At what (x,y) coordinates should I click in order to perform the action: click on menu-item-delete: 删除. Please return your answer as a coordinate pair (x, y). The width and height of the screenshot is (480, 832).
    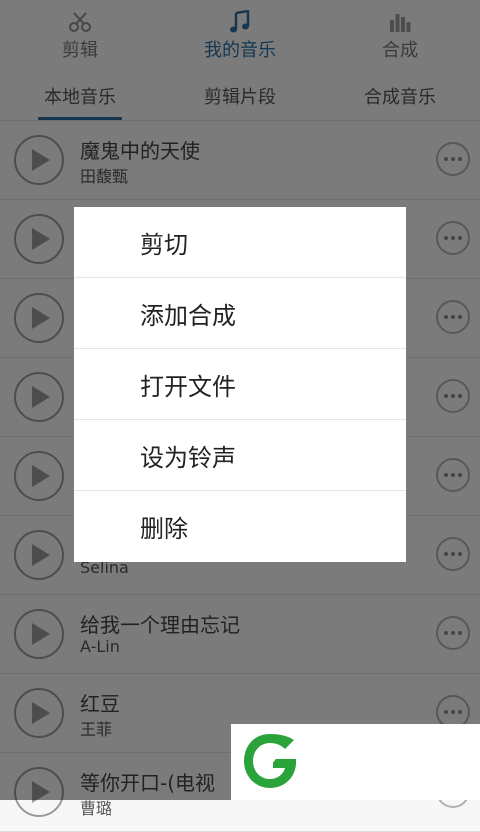
    Looking at the image, I should click on (240, 526).